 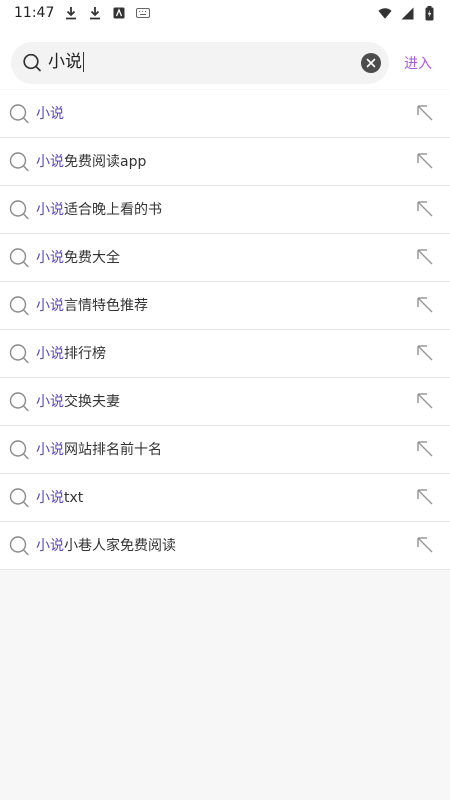 I want to click on suggestion-rest: 适合晚上看的书, so click(x=113, y=210).